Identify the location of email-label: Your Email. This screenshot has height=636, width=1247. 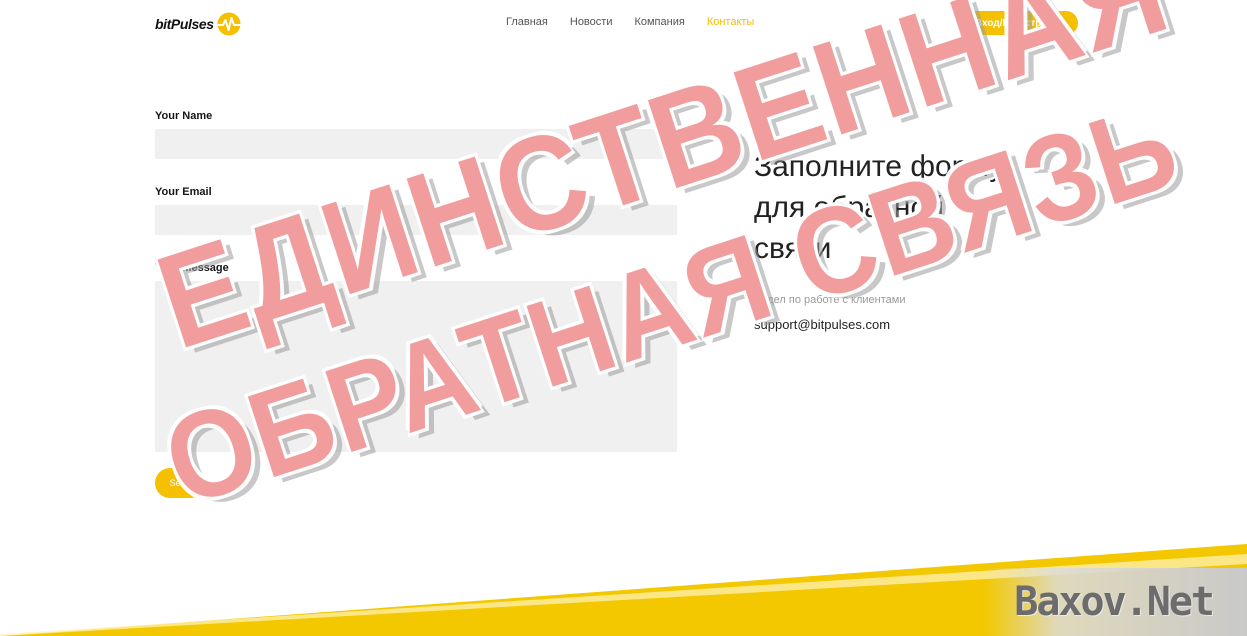
(183, 192).